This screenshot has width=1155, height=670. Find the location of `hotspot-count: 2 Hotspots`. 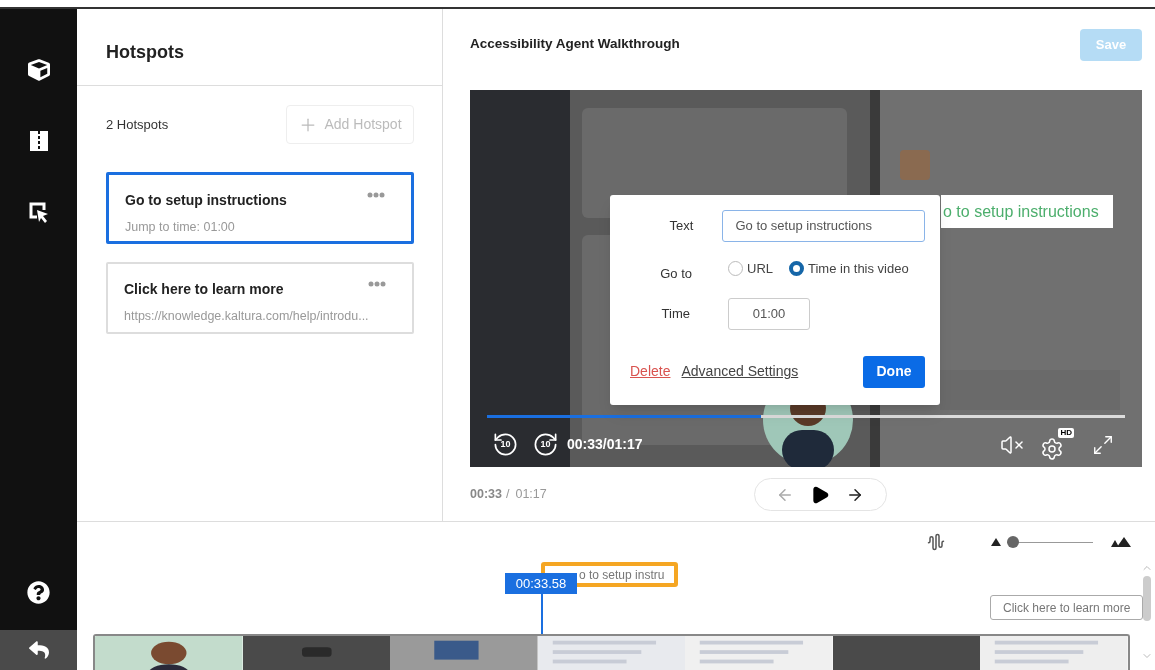

hotspot-count: 2 Hotspots is located at coordinates (137, 124).